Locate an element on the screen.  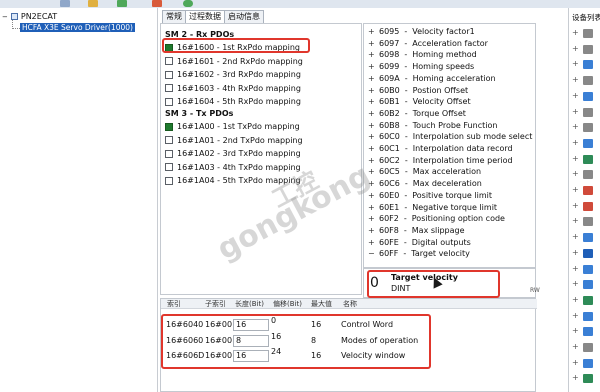
object-row: +60E0- Positive torque limit is located at coordinates (430, 195).